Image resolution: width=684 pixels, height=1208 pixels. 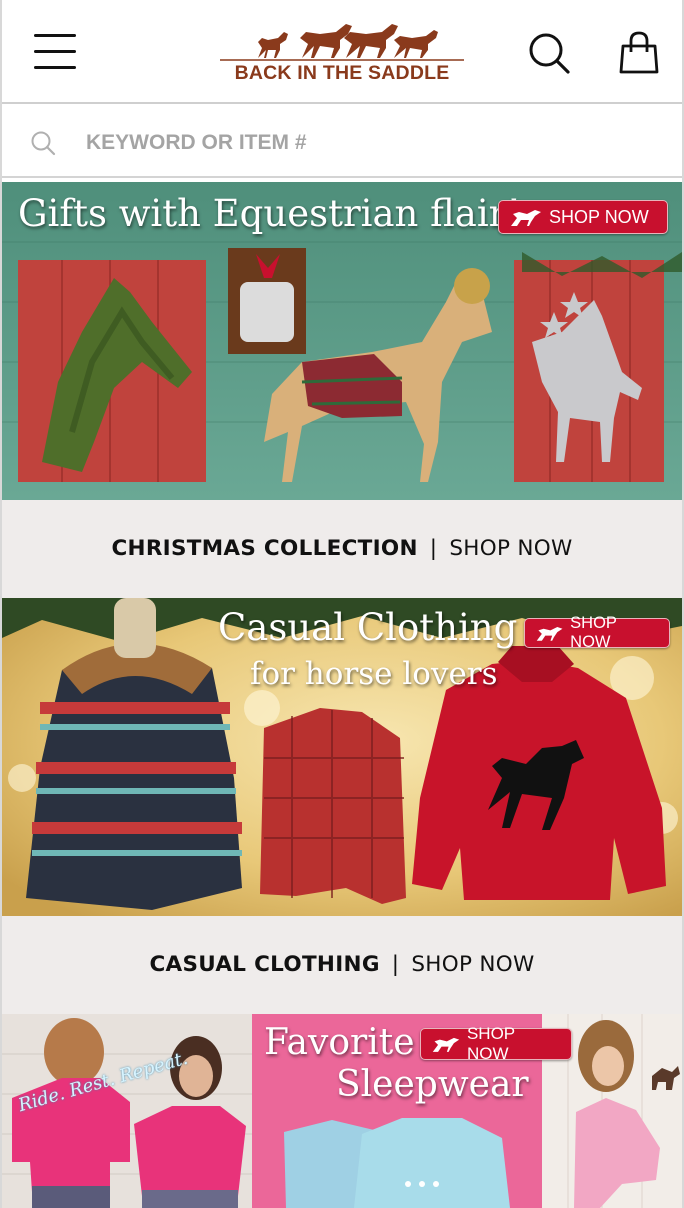 What do you see at coordinates (374, 674) in the screenshot?
I see `banner-subheadline: for horse lovers` at bounding box center [374, 674].